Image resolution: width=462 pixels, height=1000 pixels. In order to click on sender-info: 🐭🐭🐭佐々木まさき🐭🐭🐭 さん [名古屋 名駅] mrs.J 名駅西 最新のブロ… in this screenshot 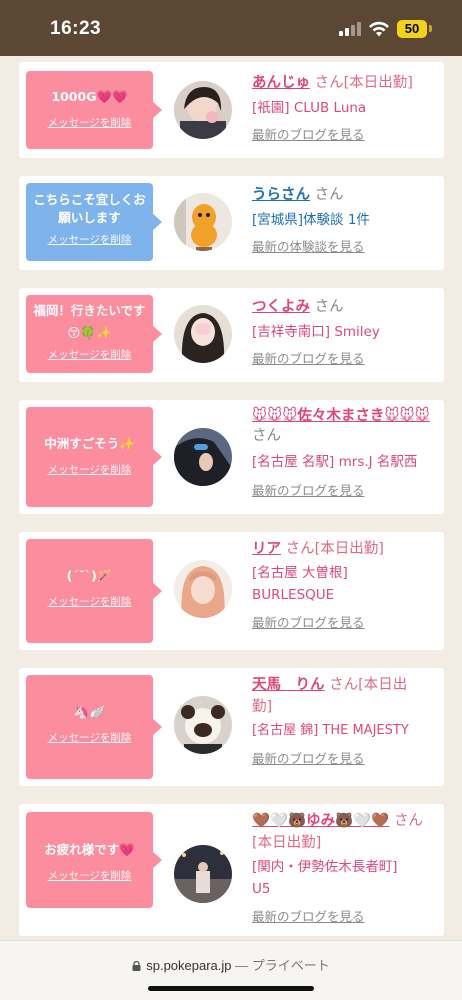, I will do `click(346, 452)`.